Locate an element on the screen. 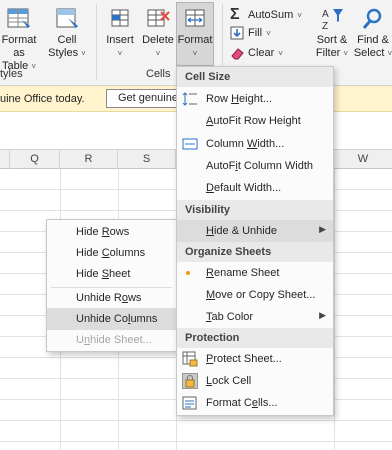 This screenshot has height=450, width=392. svg-text: A is located at coordinates (325, 14).